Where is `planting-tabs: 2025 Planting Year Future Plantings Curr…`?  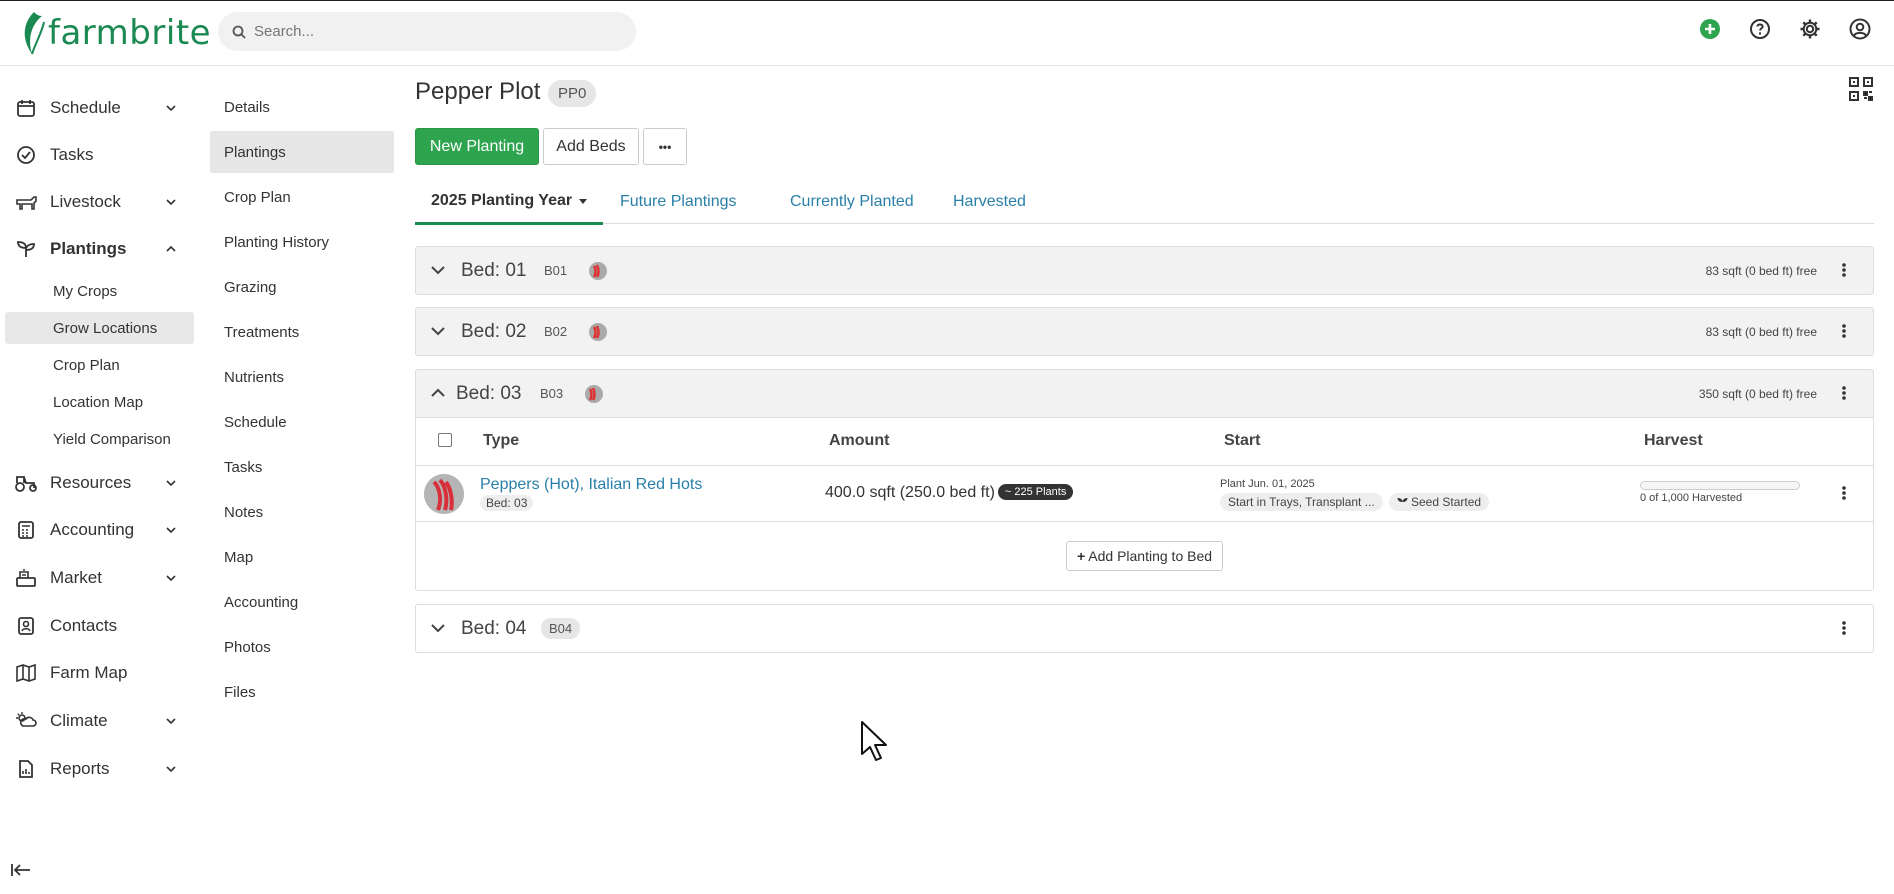 planting-tabs: 2025 Planting Year Future Plantings Curr… is located at coordinates (1144, 202).